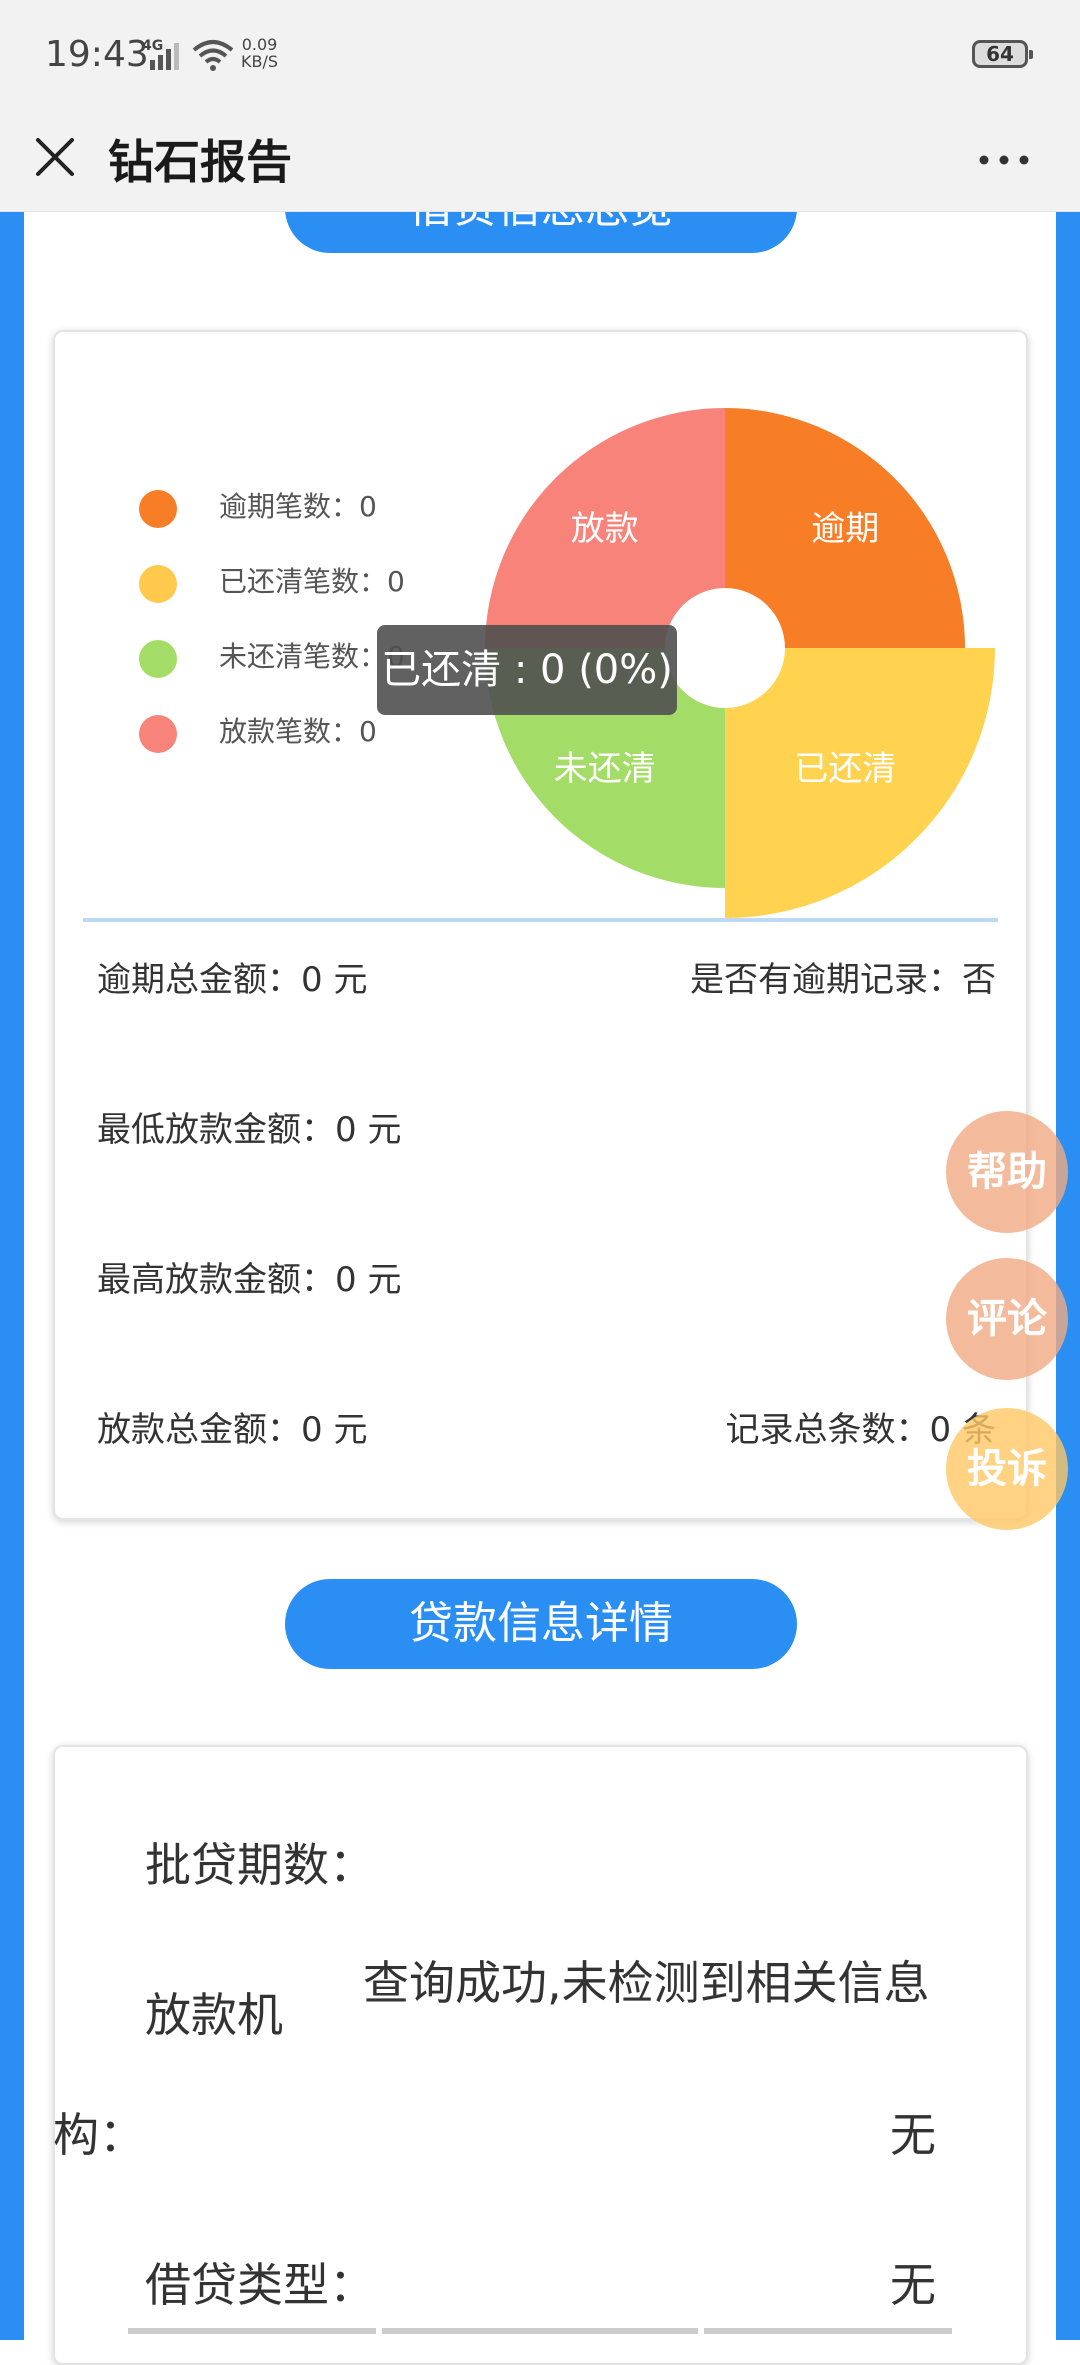 This screenshot has width=1080, height=2365. Describe the element at coordinates (232, 1430) in the screenshot. I see `loan-total-amount: 放款总金额：0 元` at that location.